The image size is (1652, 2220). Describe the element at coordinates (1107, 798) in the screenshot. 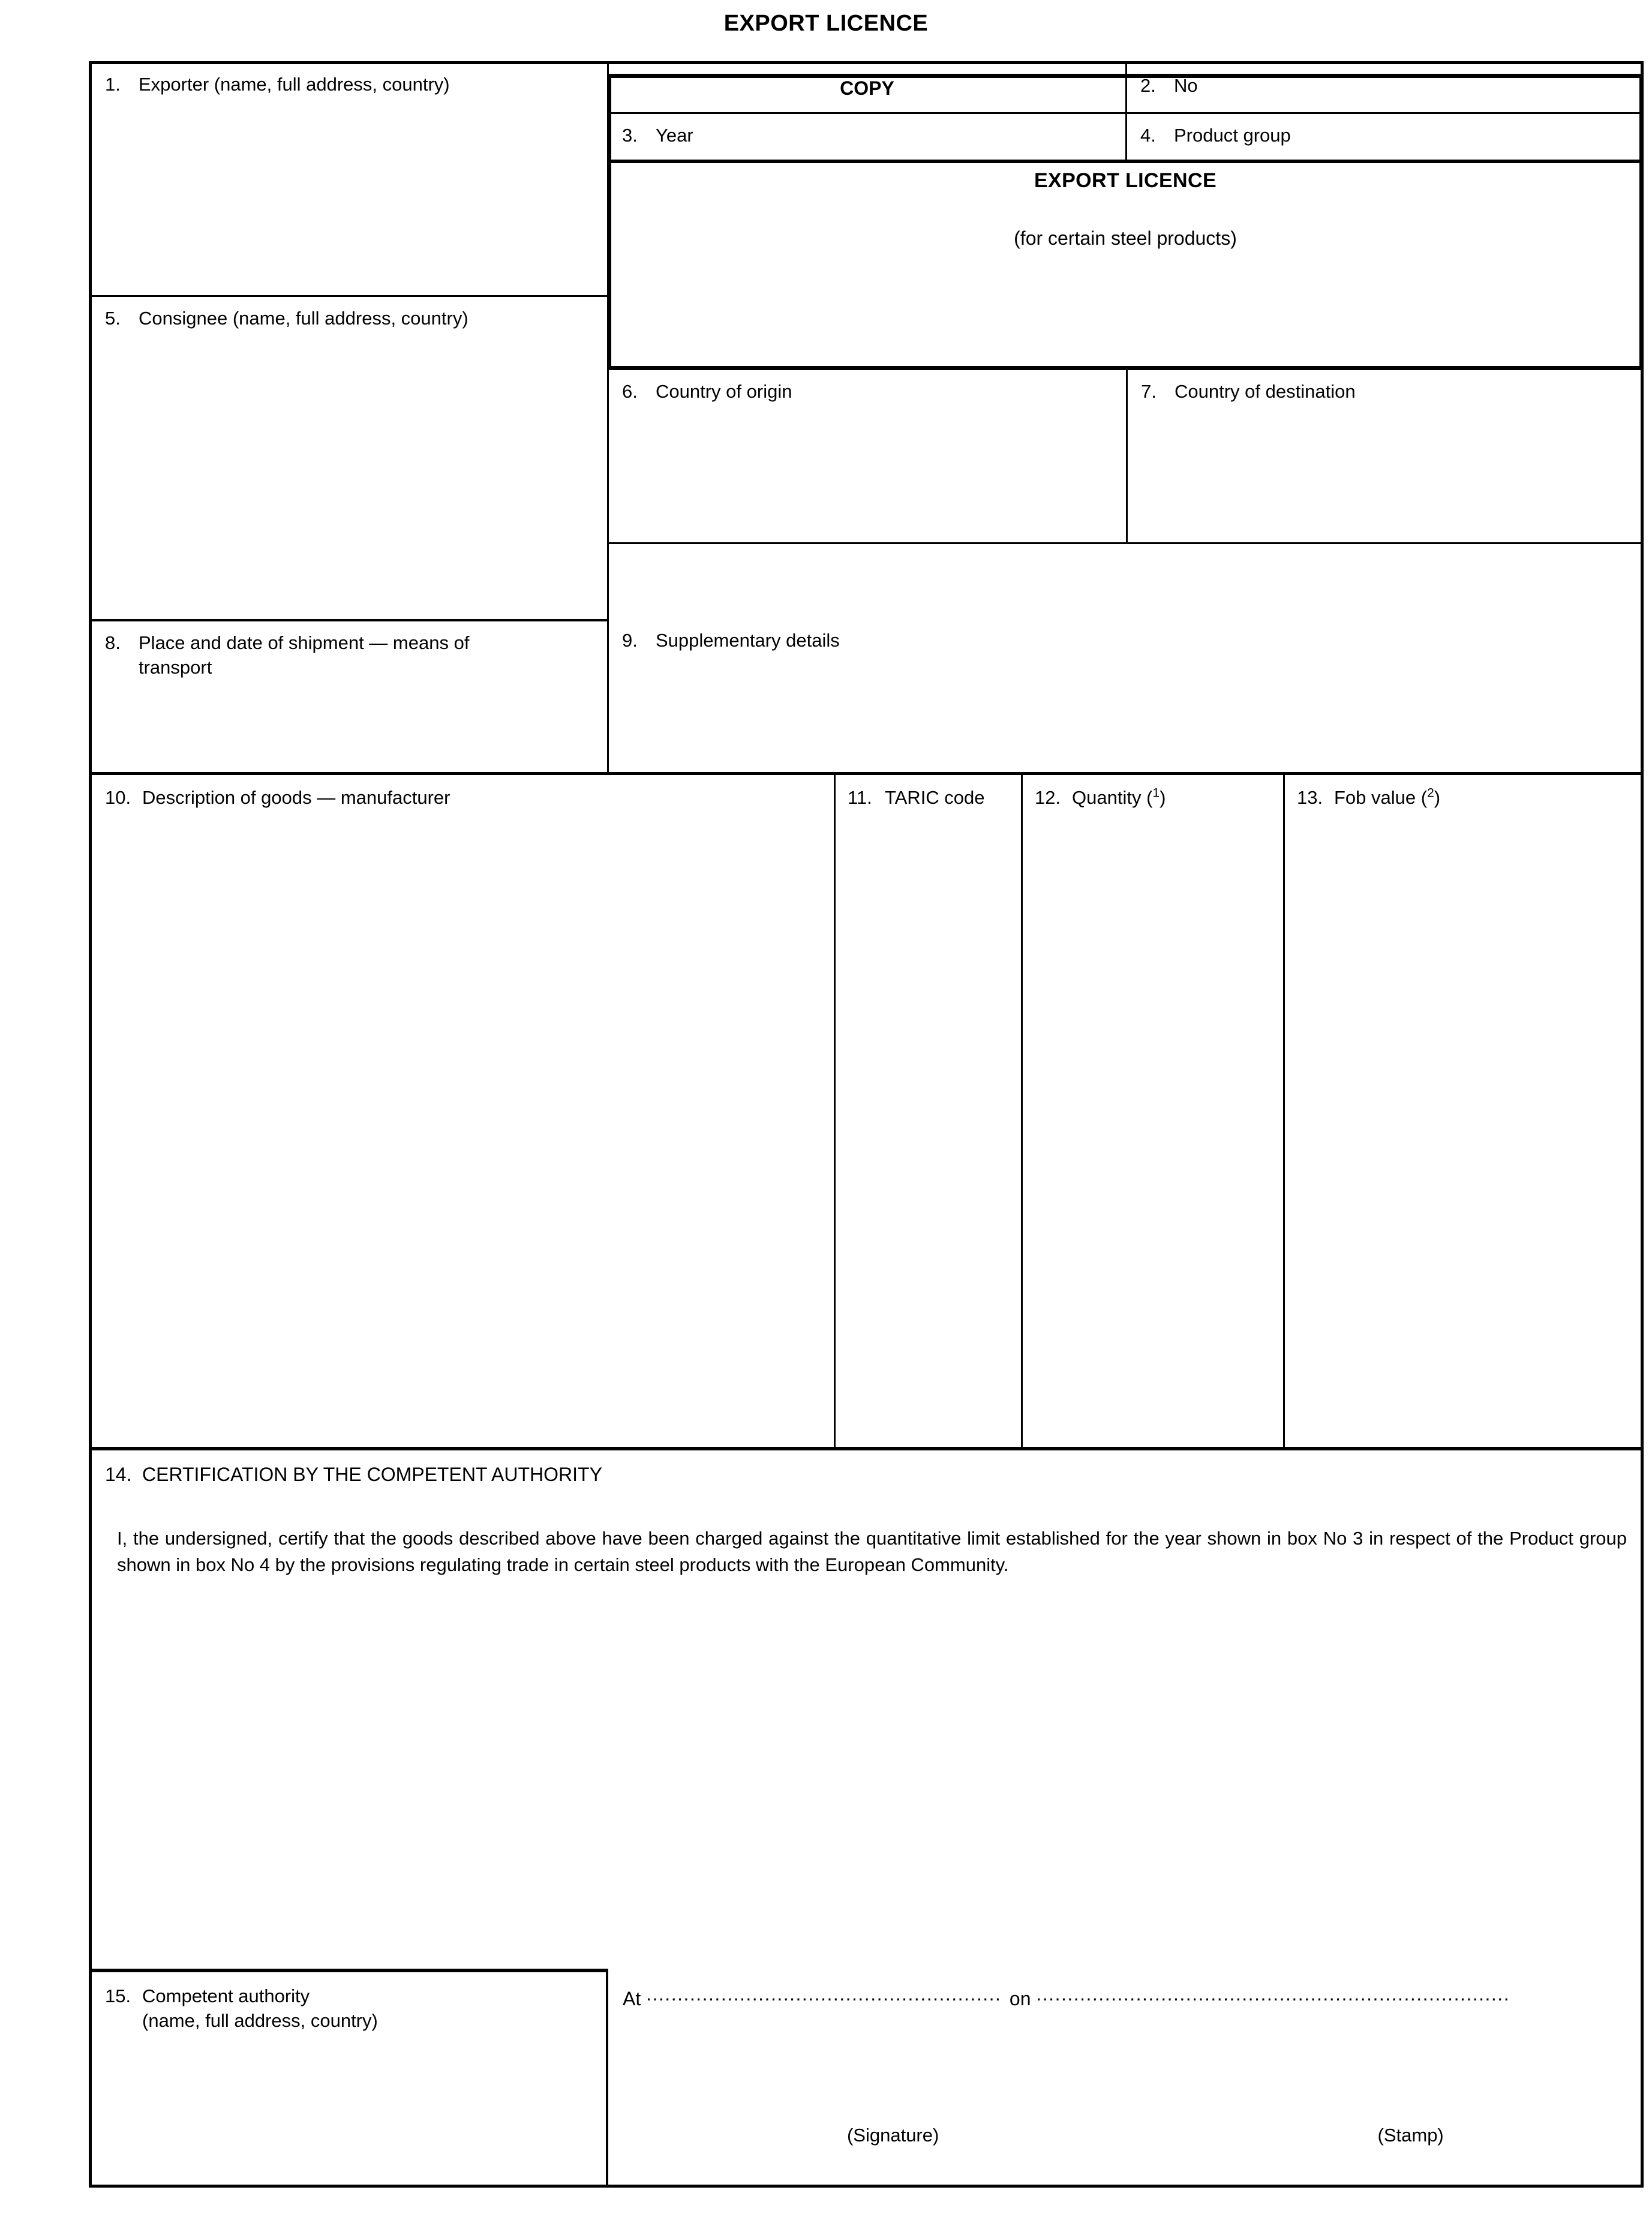

I see `field-quantity-text: Quantity` at that location.